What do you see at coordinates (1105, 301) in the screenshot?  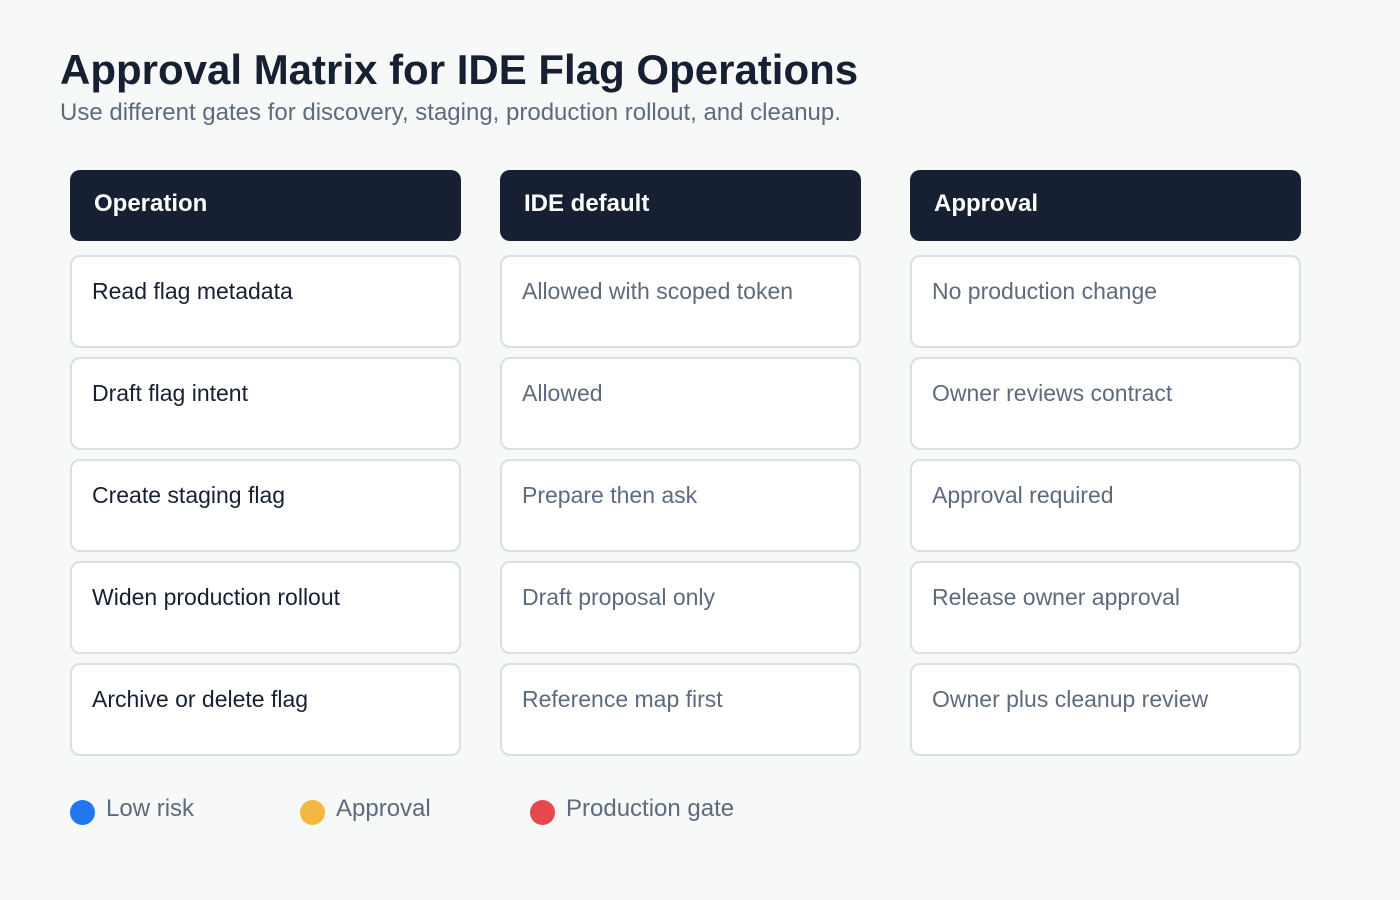 I see `matrix-cell: No production change` at bounding box center [1105, 301].